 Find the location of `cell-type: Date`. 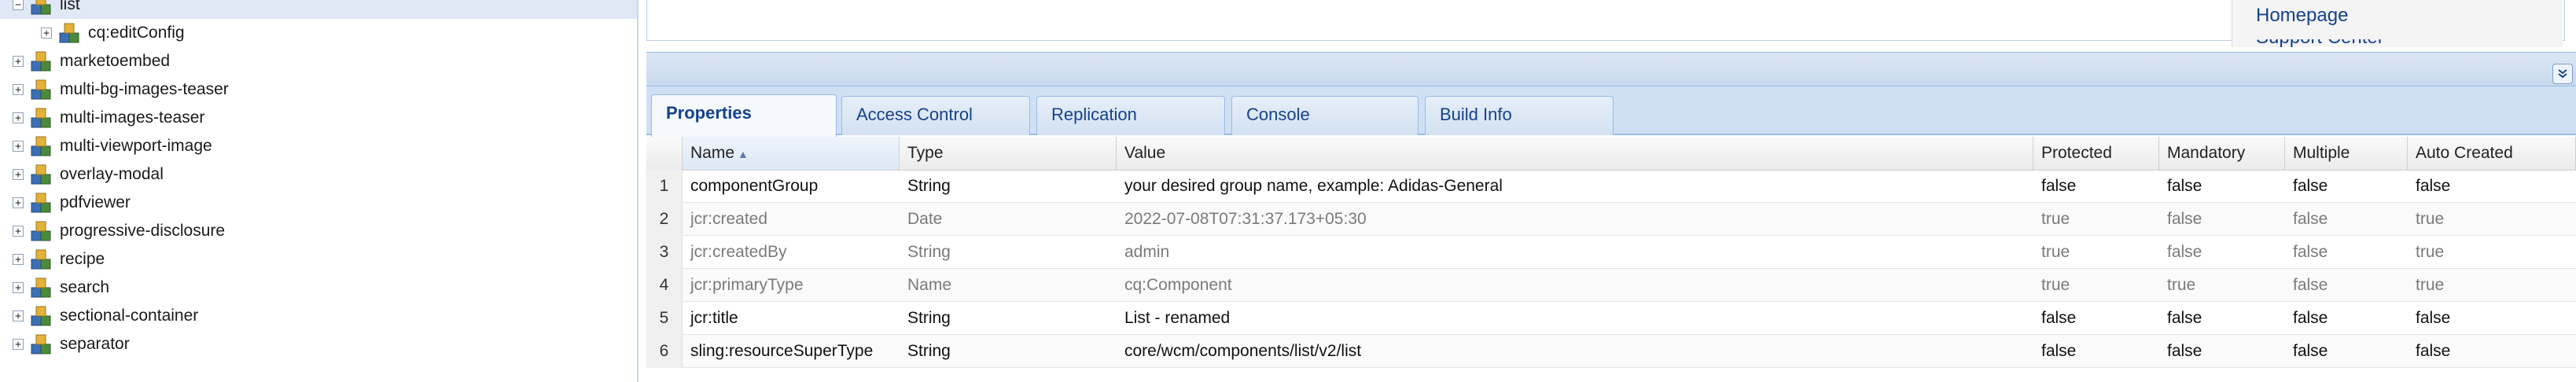

cell-type: Date is located at coordinates (1008, 219).